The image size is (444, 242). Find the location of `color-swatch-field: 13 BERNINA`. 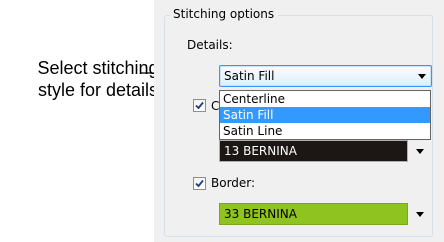

color-swatch-field: 13 BERNINA is located at coordinates (325, 151).